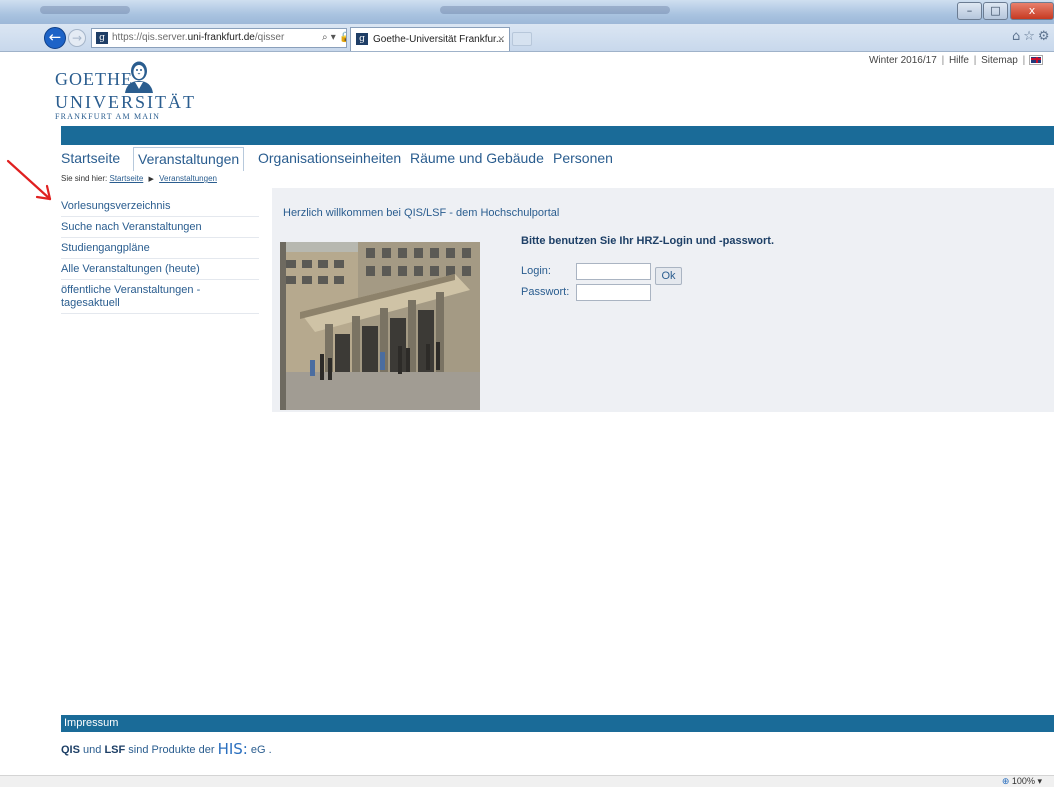  What do you see at coordinates (92, 750) in the screenshot?
I see `und-text: und` at bounding box center [92, 750].